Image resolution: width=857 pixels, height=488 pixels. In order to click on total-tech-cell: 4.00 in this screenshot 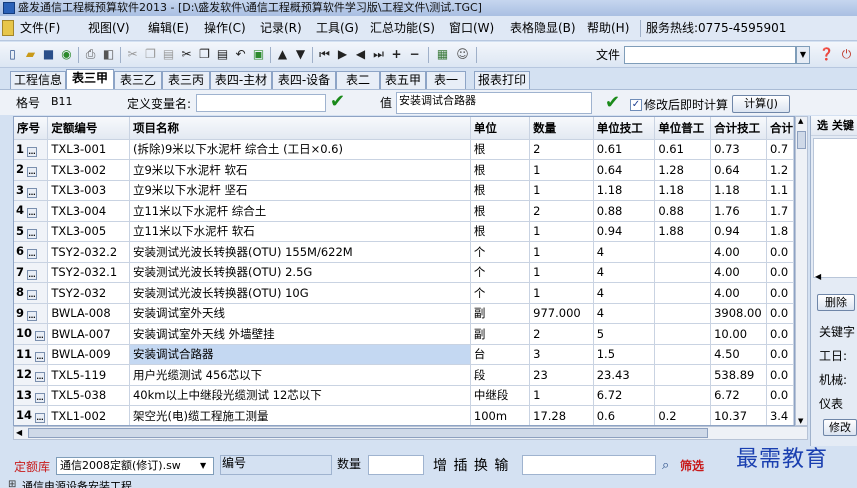, I will do `click(738, 293)`.